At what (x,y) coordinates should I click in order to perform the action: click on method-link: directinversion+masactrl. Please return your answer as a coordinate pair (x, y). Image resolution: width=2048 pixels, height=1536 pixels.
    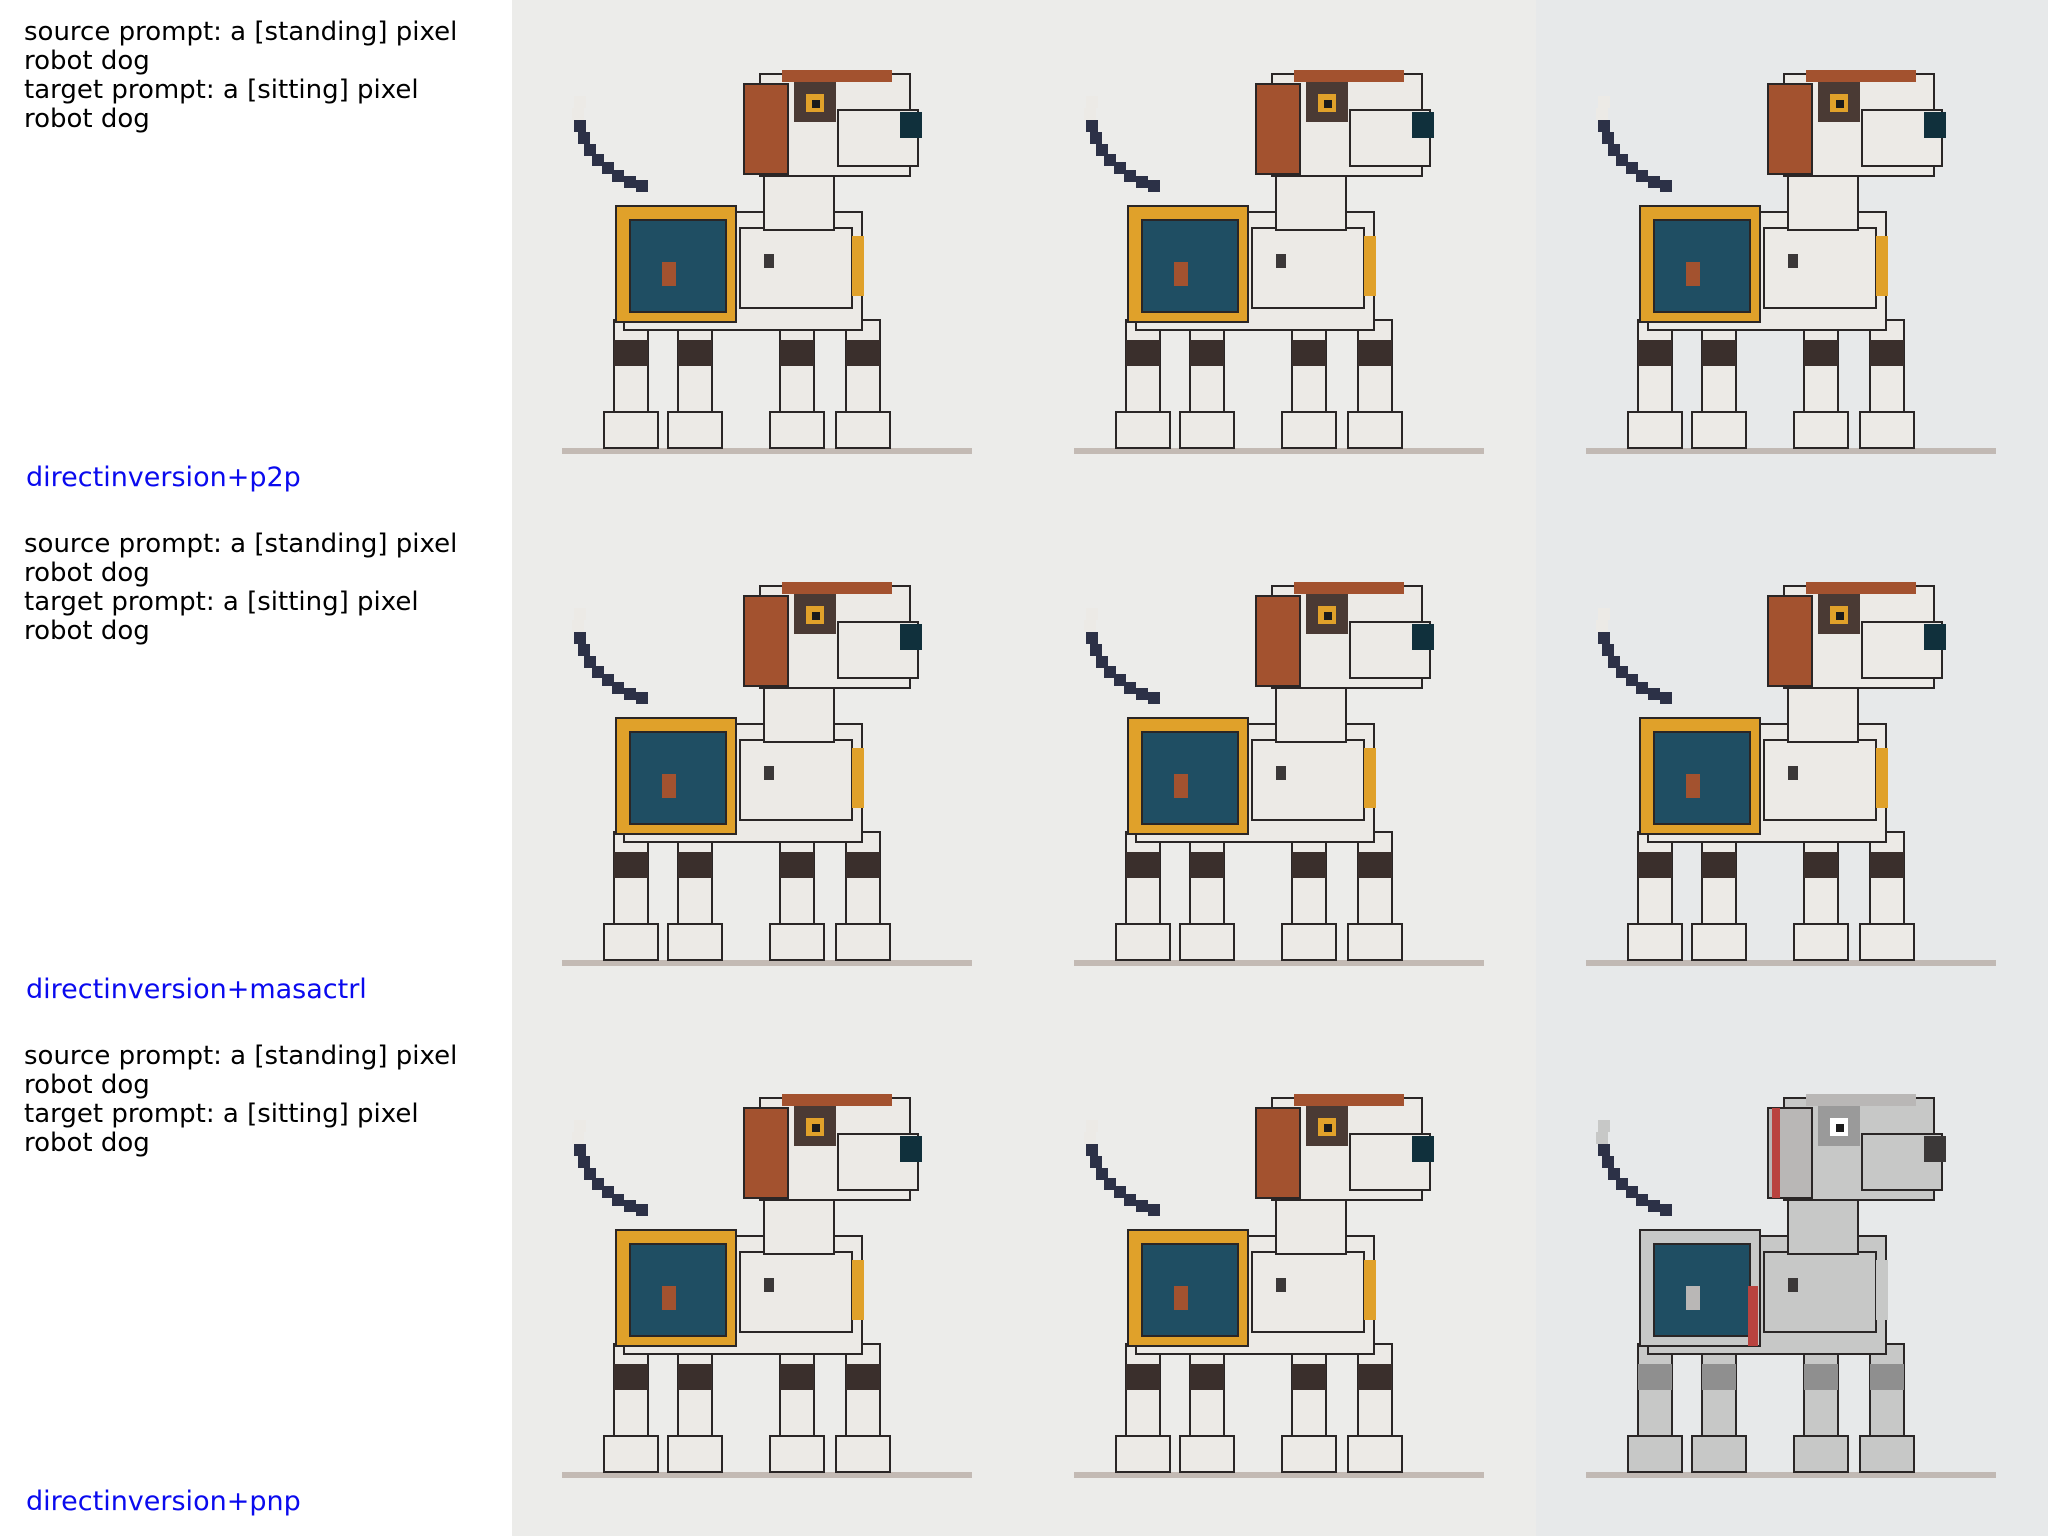
    Looking at the image, I should click on (196, 989).